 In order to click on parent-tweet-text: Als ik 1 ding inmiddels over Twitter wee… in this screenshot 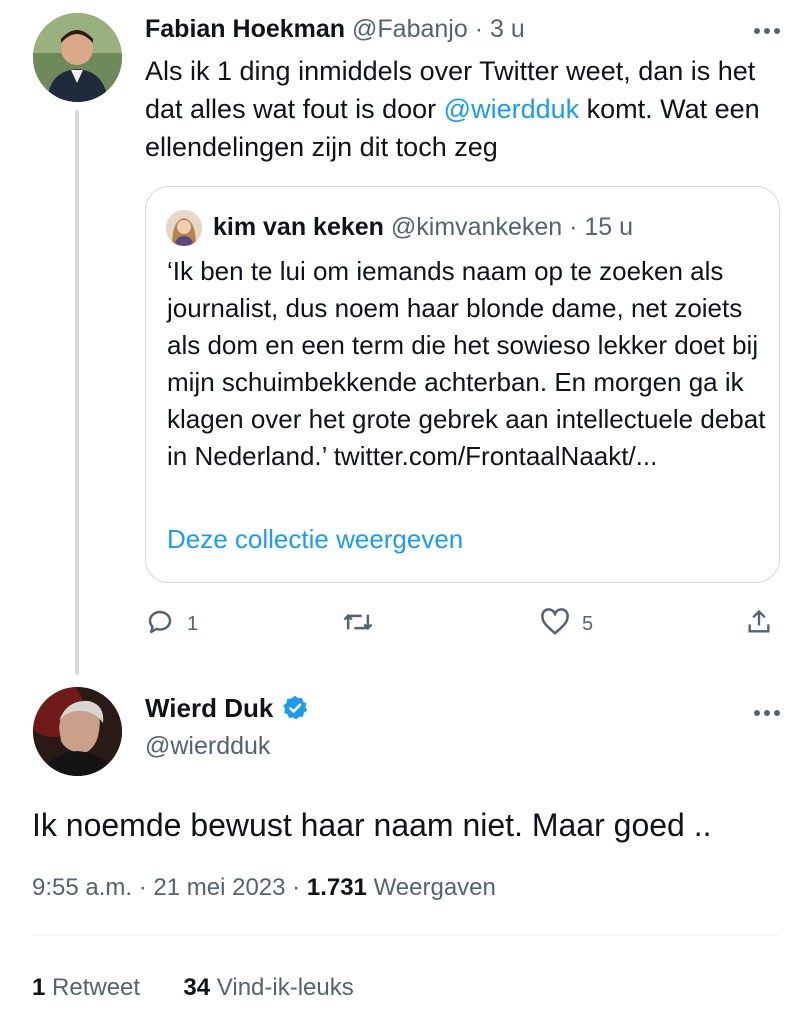, I will do `click(460, 109)`.